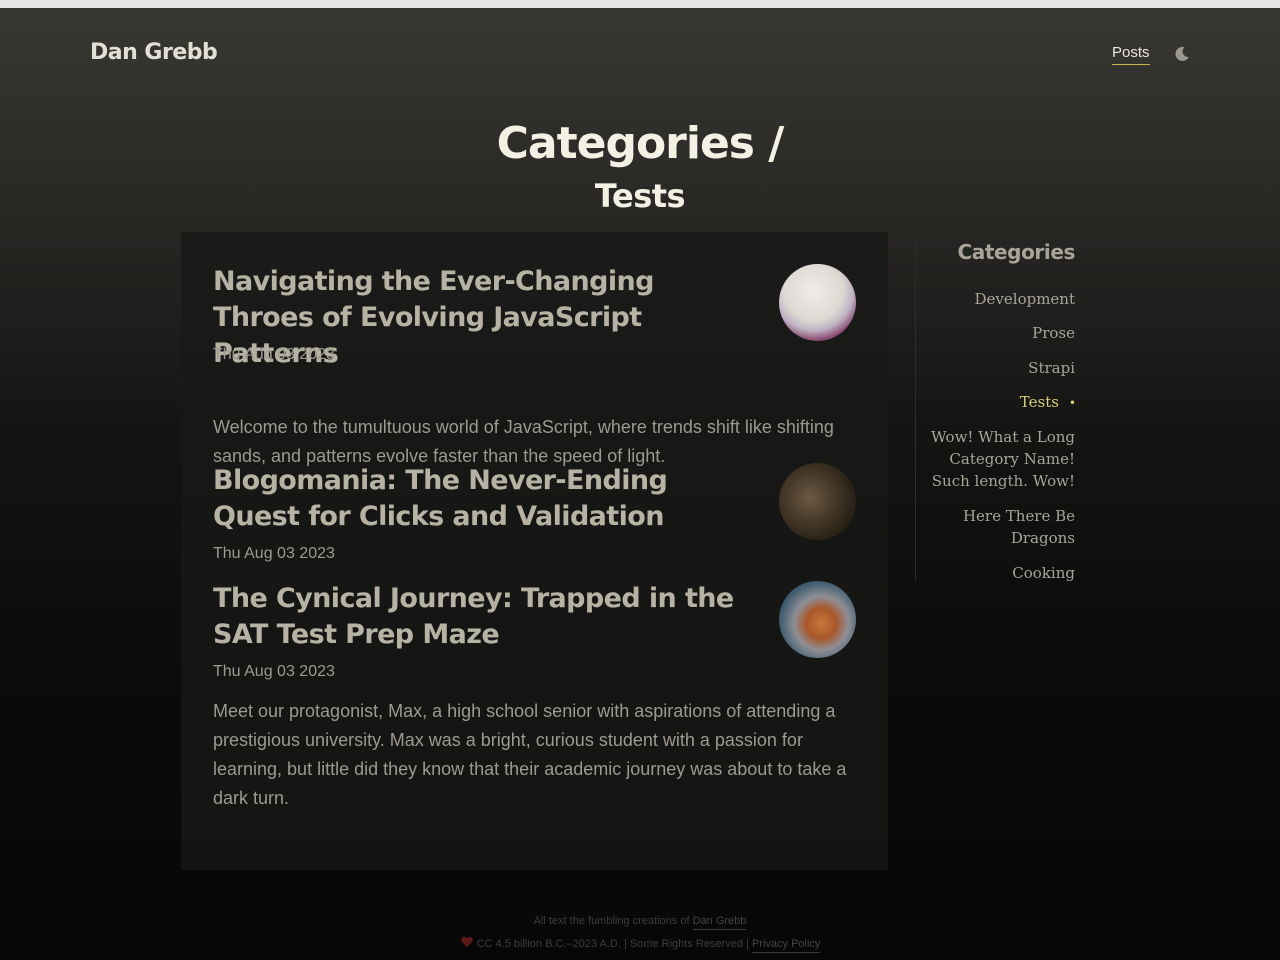 This screenshot has width=1280, height=960. What do you see at coordinates (786, 945) in the screenshot?
I see `footer-privacy-link: Privacy Policy` at bounding box center [786, 945].